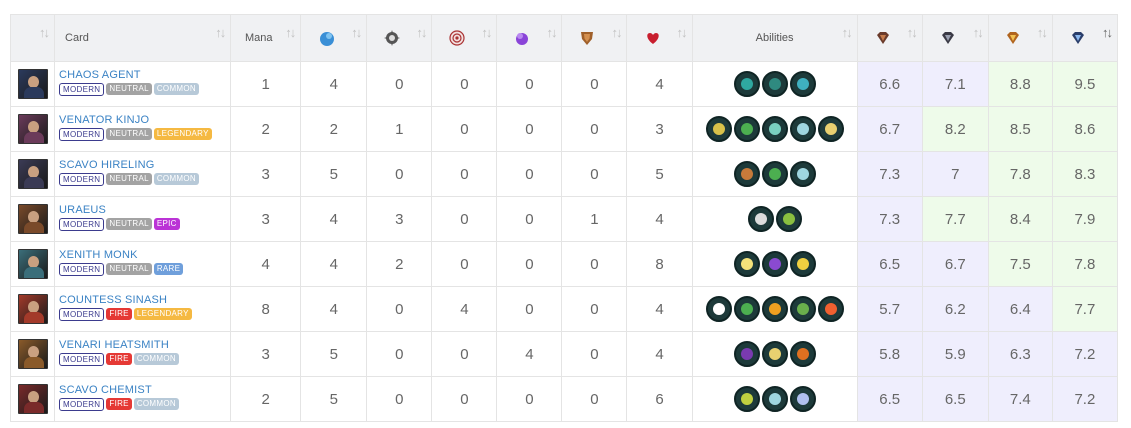 This screenshot has width=1131, height=428. What do you see at coordinates (746, 264) in the screenshot?
I see `spark-ability-icon` at bounding box center [746, 264].